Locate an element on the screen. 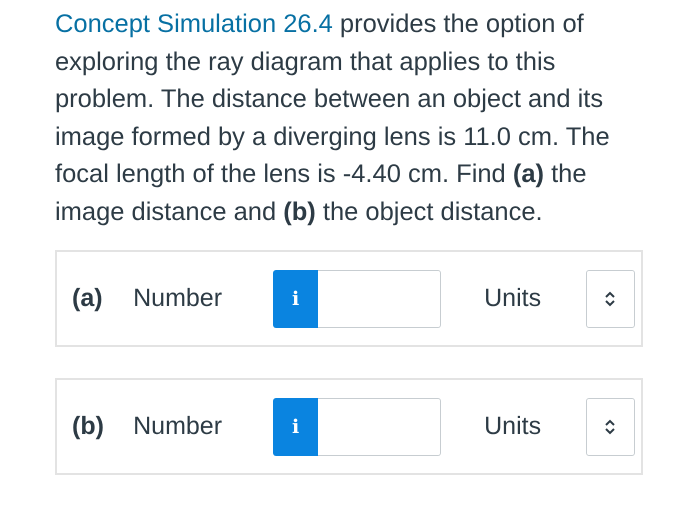 The image size is (700, 517). part-label: (a) is located at coordinates (88, 298).